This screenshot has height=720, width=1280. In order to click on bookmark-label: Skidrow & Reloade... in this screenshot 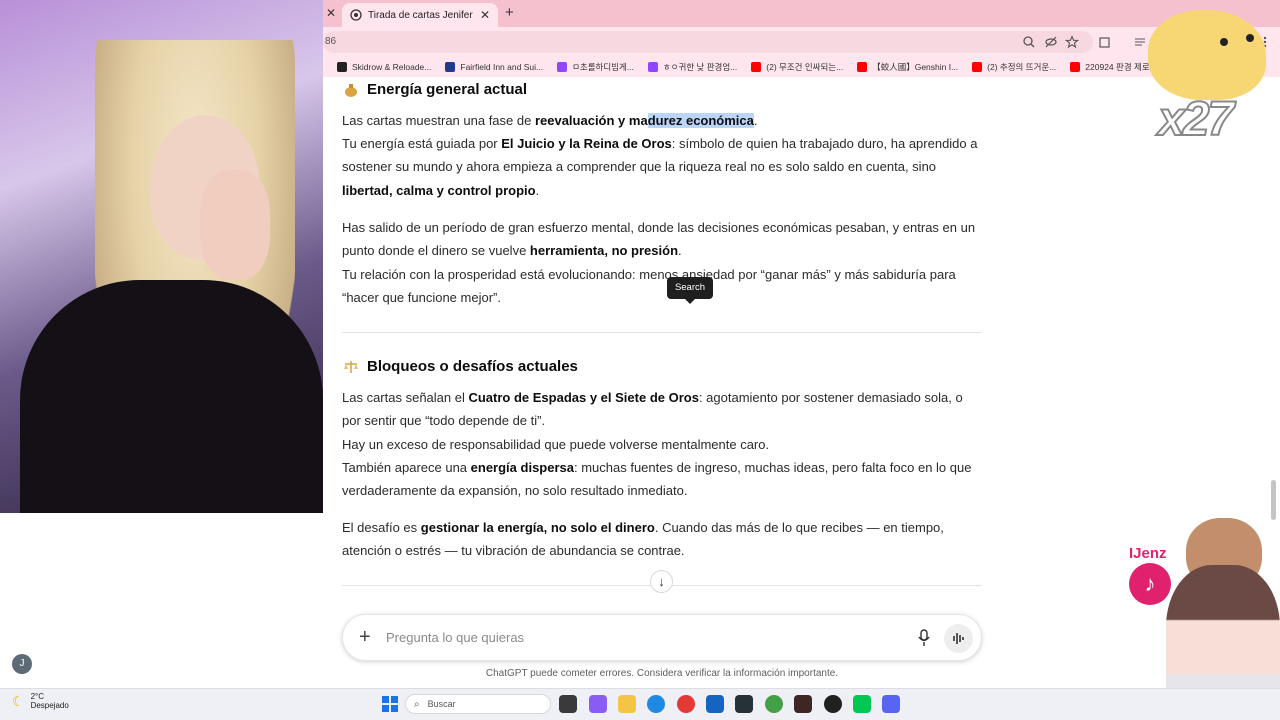, I will do `click(392, 67)`.